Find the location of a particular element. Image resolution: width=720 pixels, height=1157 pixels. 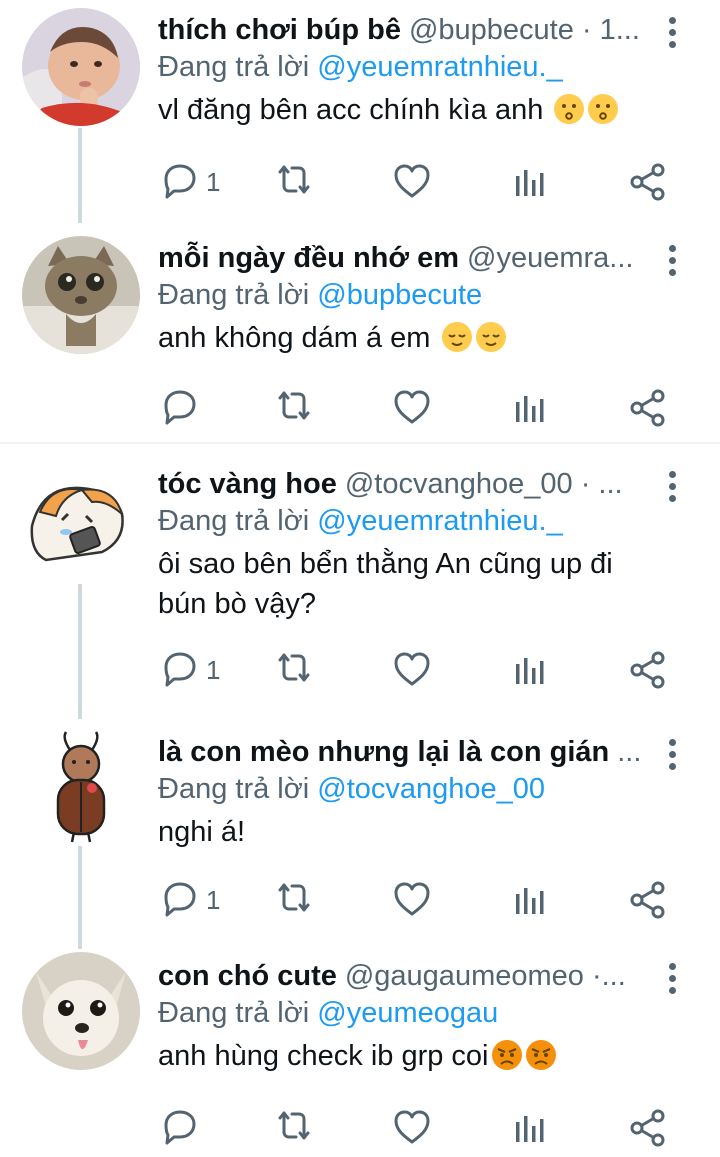

replying-to: Đang trả lời @bupbecute is located at coordinates (409, 295).